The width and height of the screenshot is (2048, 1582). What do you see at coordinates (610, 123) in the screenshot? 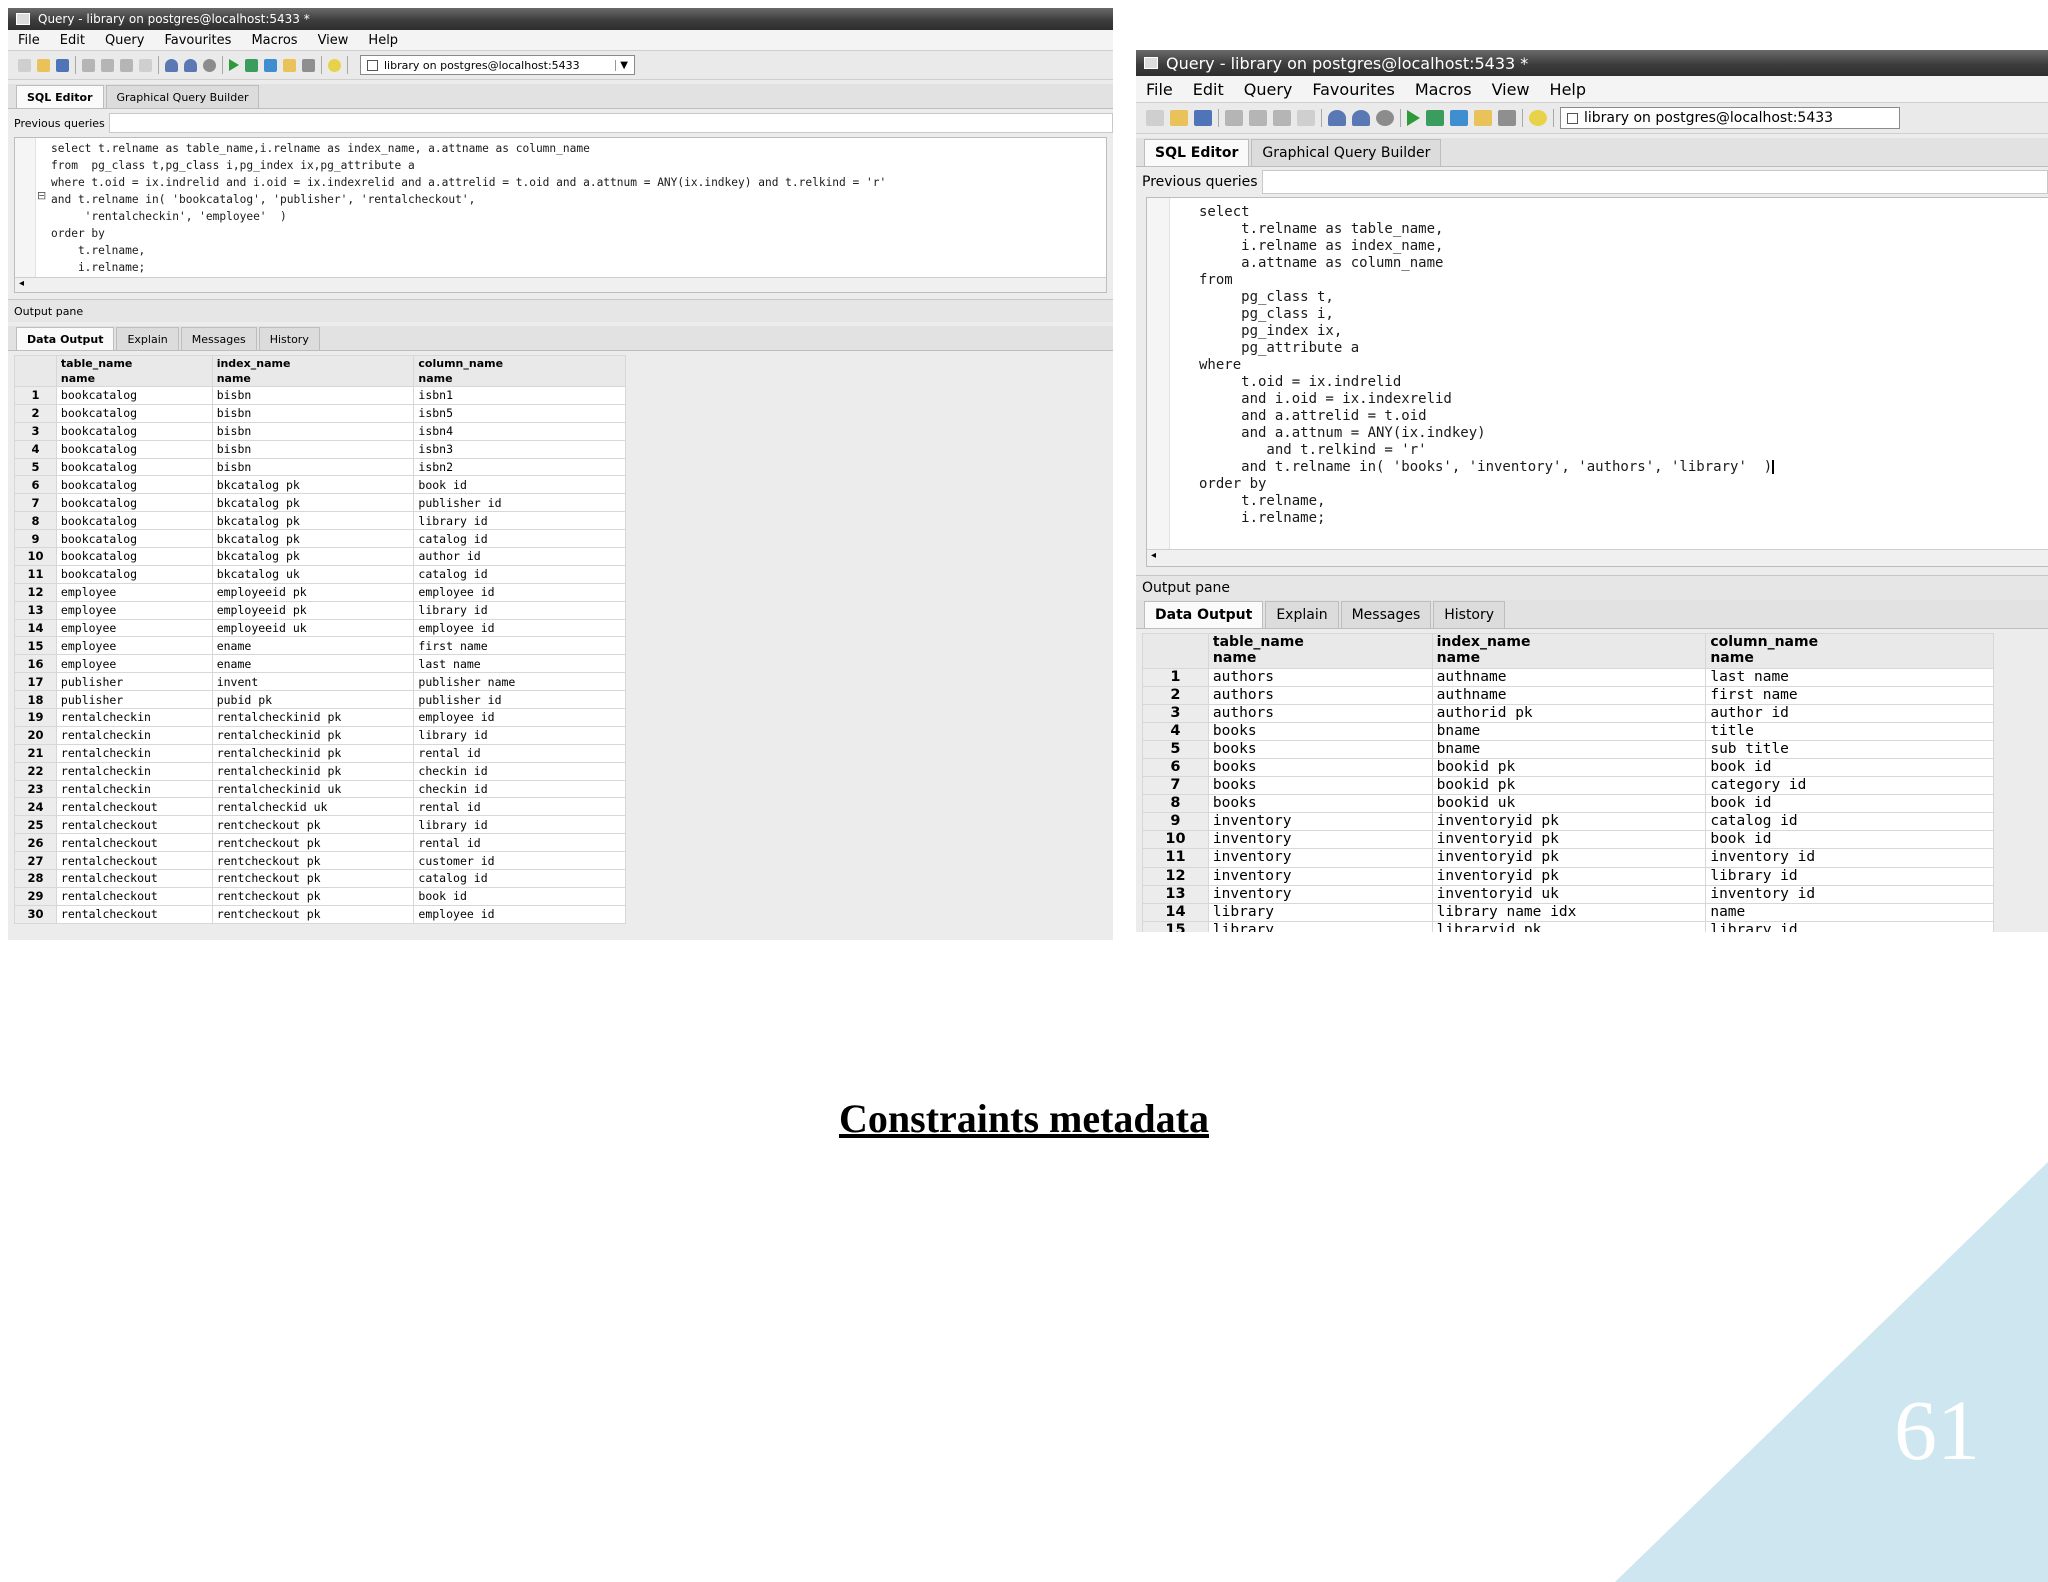
I see `previous-queries-dropdown` at bounding box center [610, 123].